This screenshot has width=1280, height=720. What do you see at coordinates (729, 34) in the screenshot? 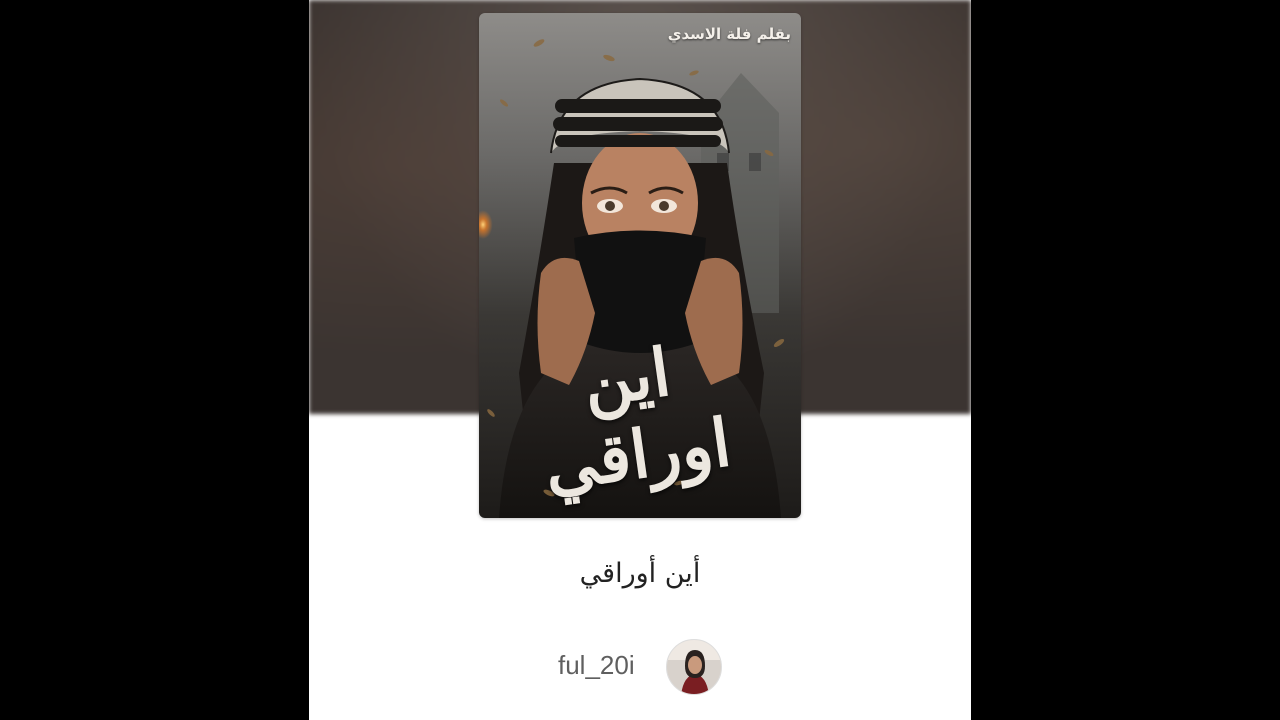
I see `cover-author-line: بقلم فلة الاسدي` at bounding box center [729, 34].